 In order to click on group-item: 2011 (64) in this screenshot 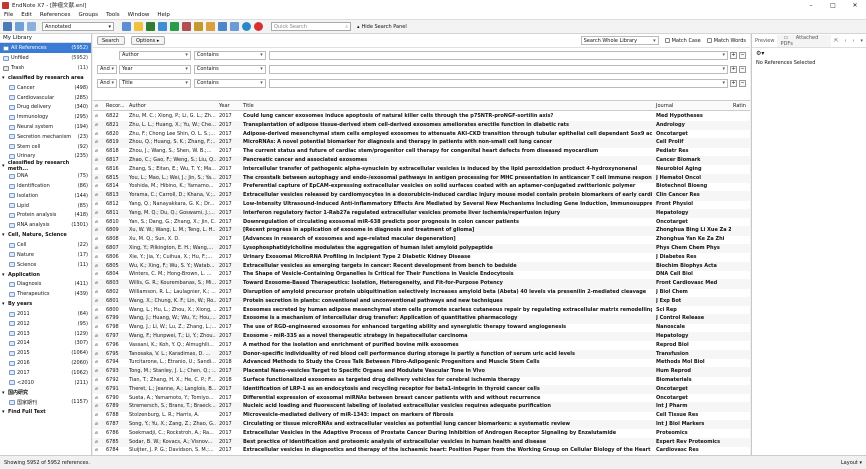, I will do `click(45, 314)`.